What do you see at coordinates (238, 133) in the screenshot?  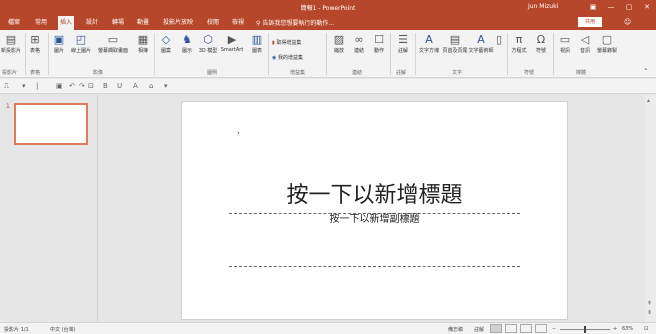 I see `mouse-cursor-icon: ›` at bounding box center [238, 133].